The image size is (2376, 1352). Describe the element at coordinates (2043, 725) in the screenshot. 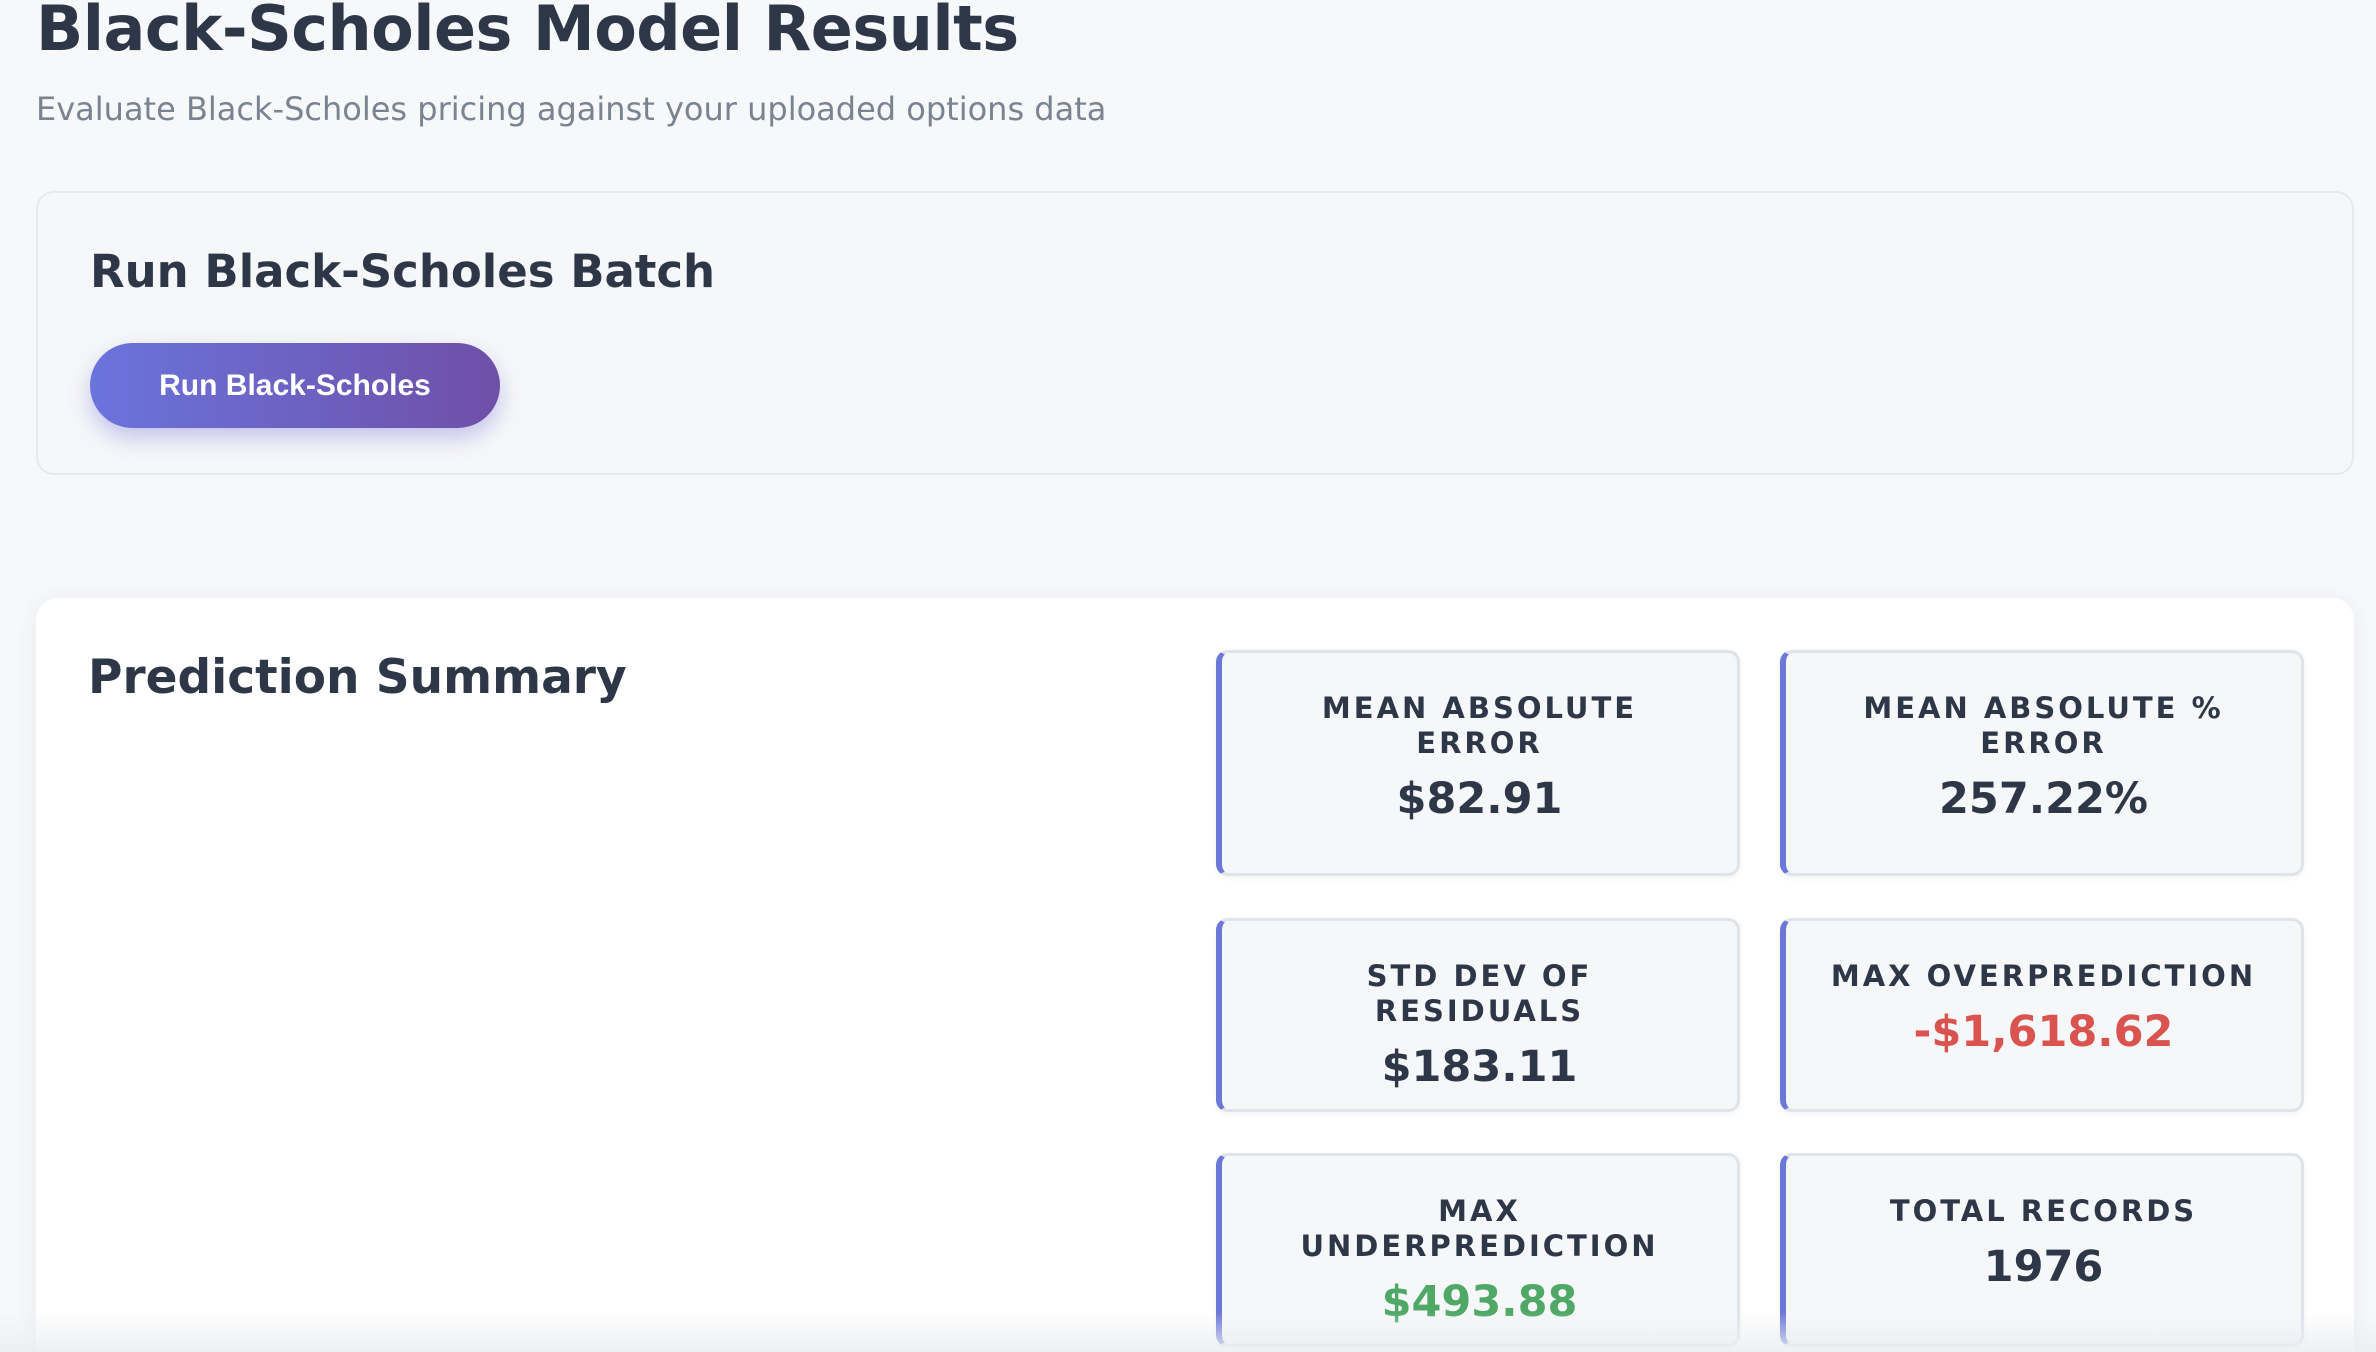

I see `metric-label: MEAN ABSOLUTE % ERROR` at that location.